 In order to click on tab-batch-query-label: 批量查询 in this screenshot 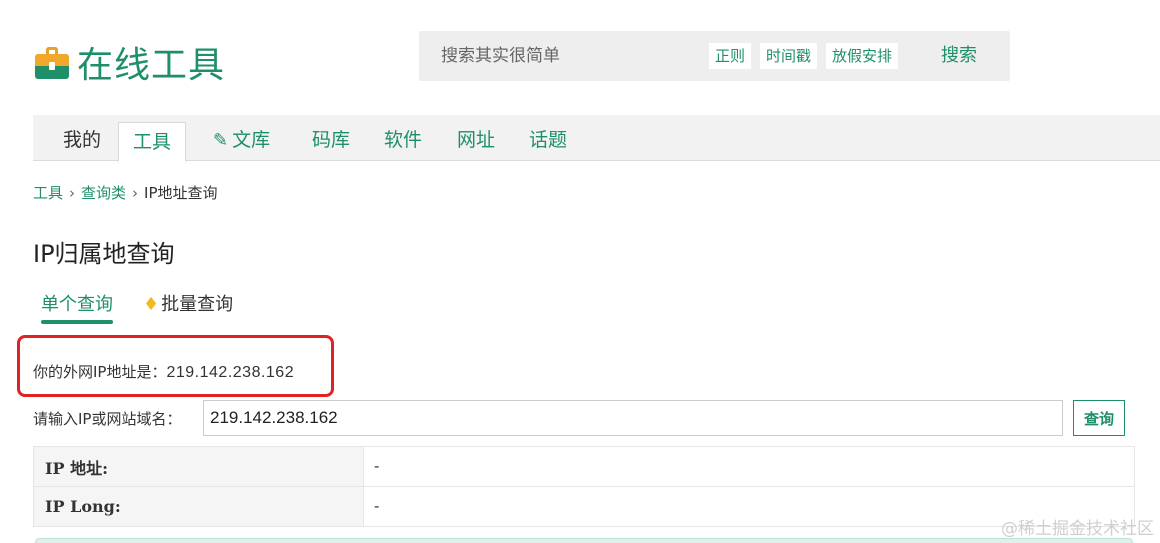, I will do `click(197, 304)`.